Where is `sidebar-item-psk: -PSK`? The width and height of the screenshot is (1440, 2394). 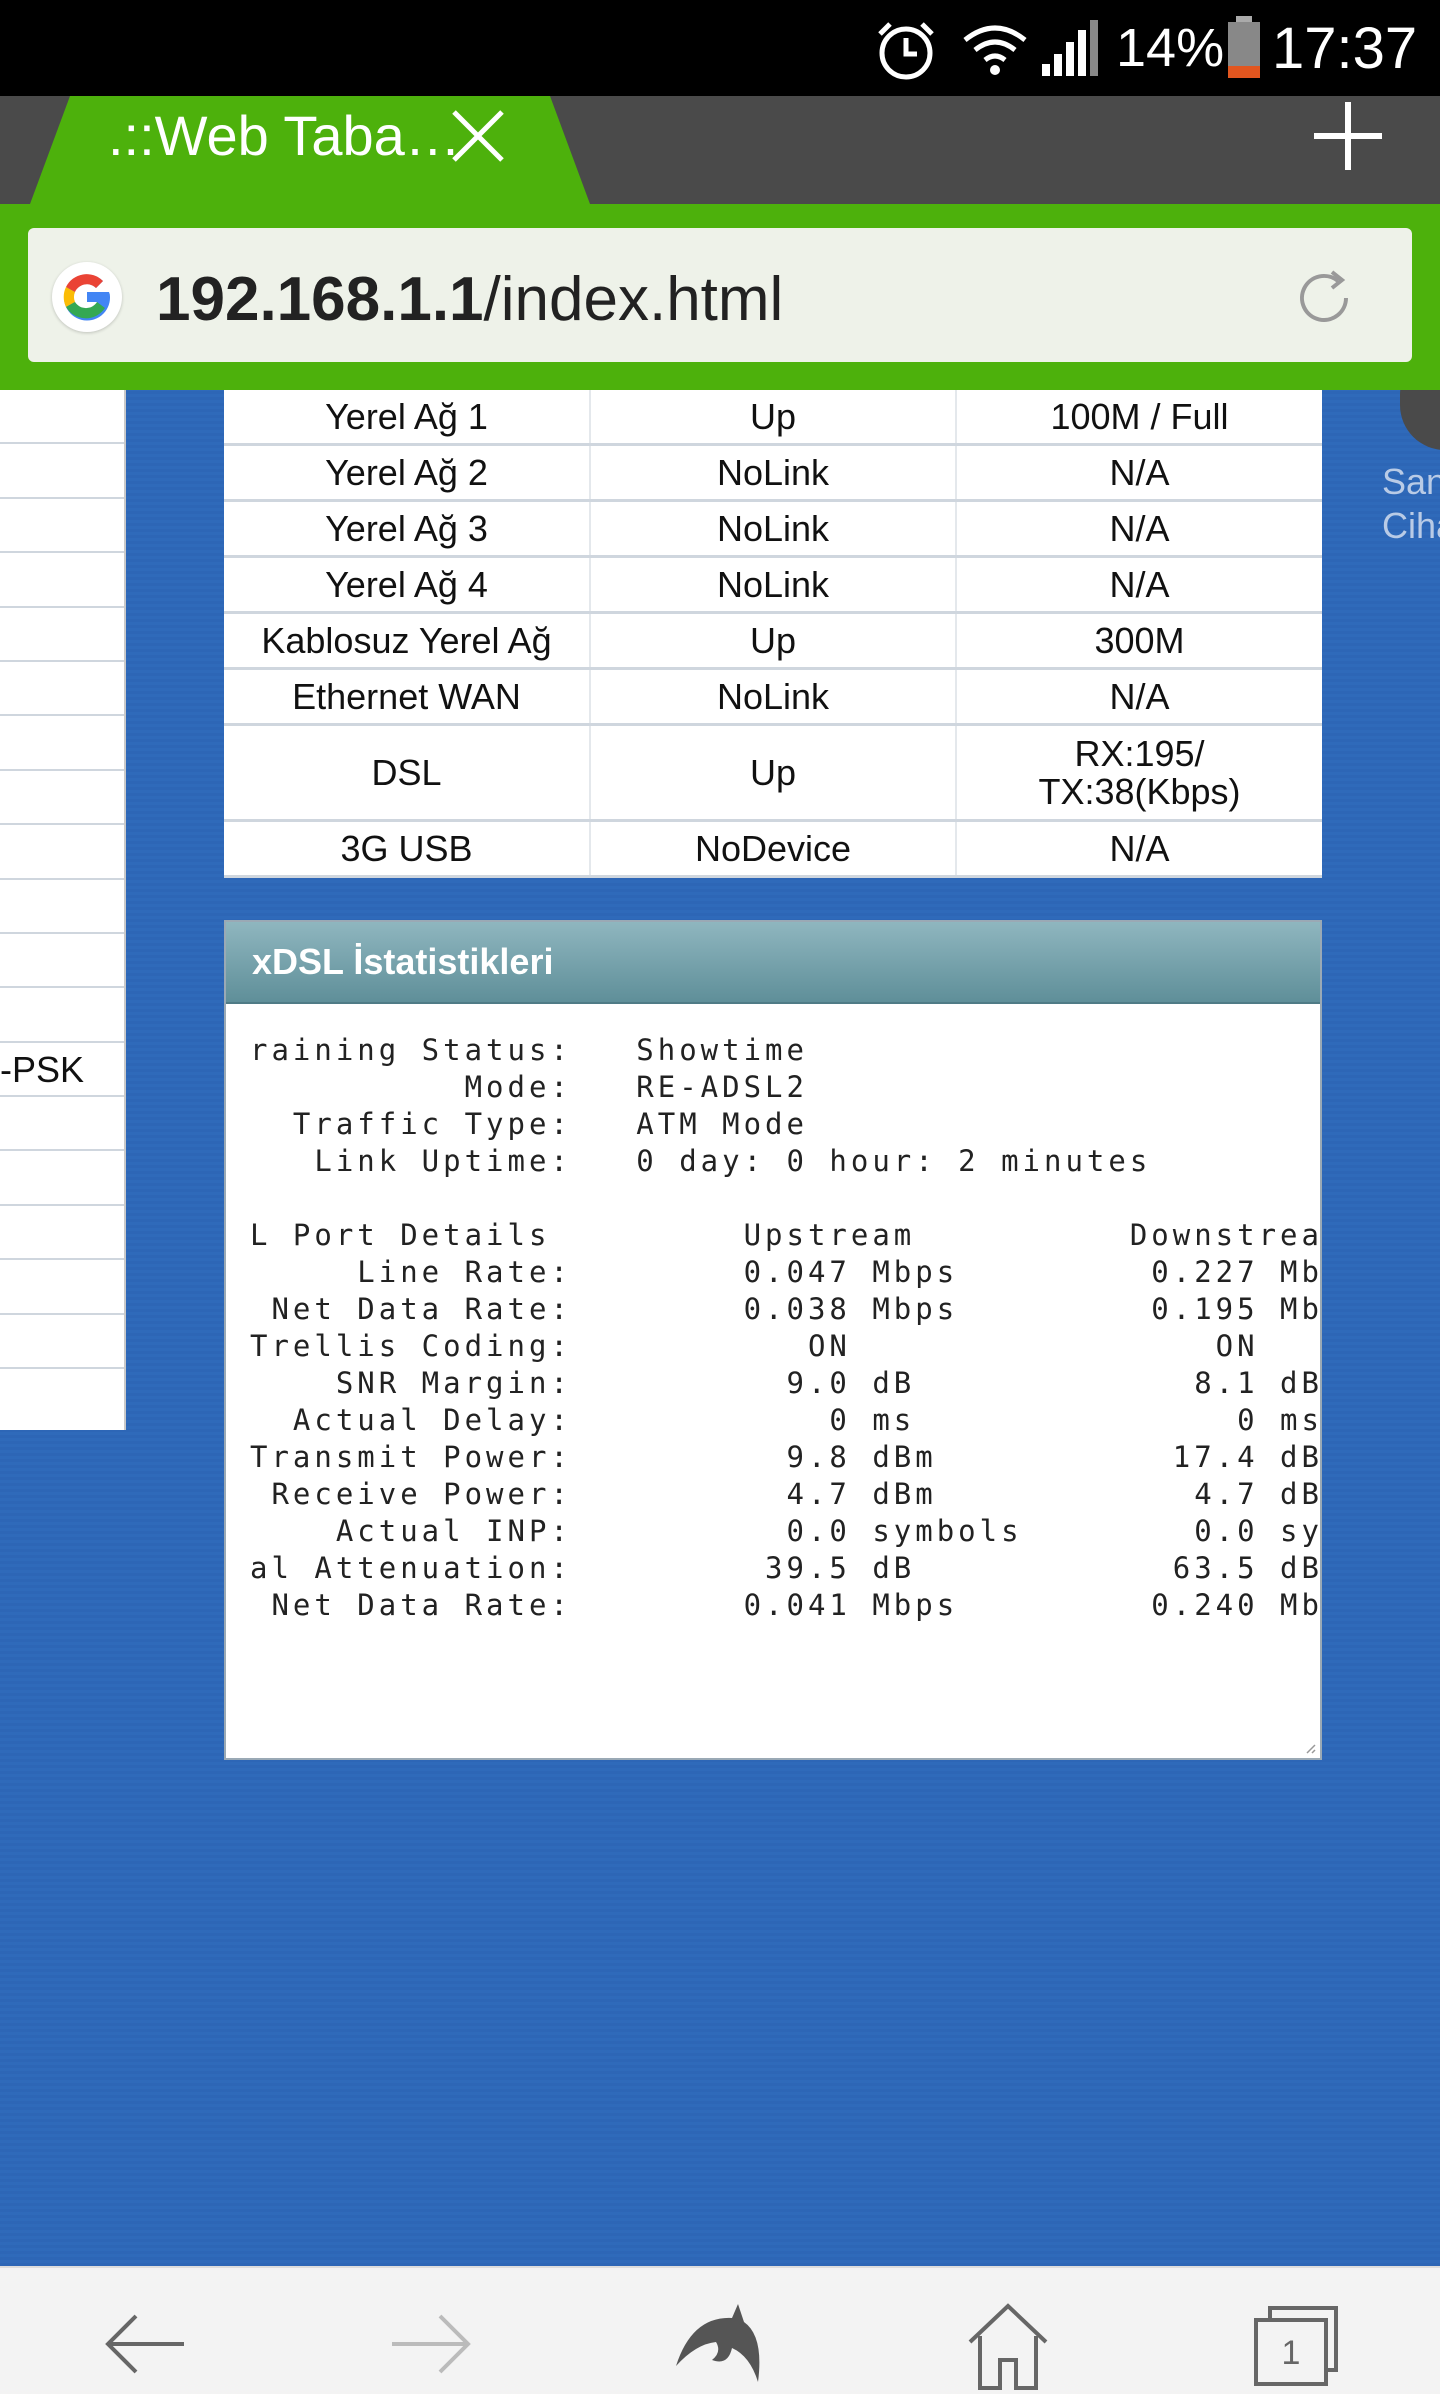
sidebar-item-psk: -PSK is located at coordinates (62, 1070).